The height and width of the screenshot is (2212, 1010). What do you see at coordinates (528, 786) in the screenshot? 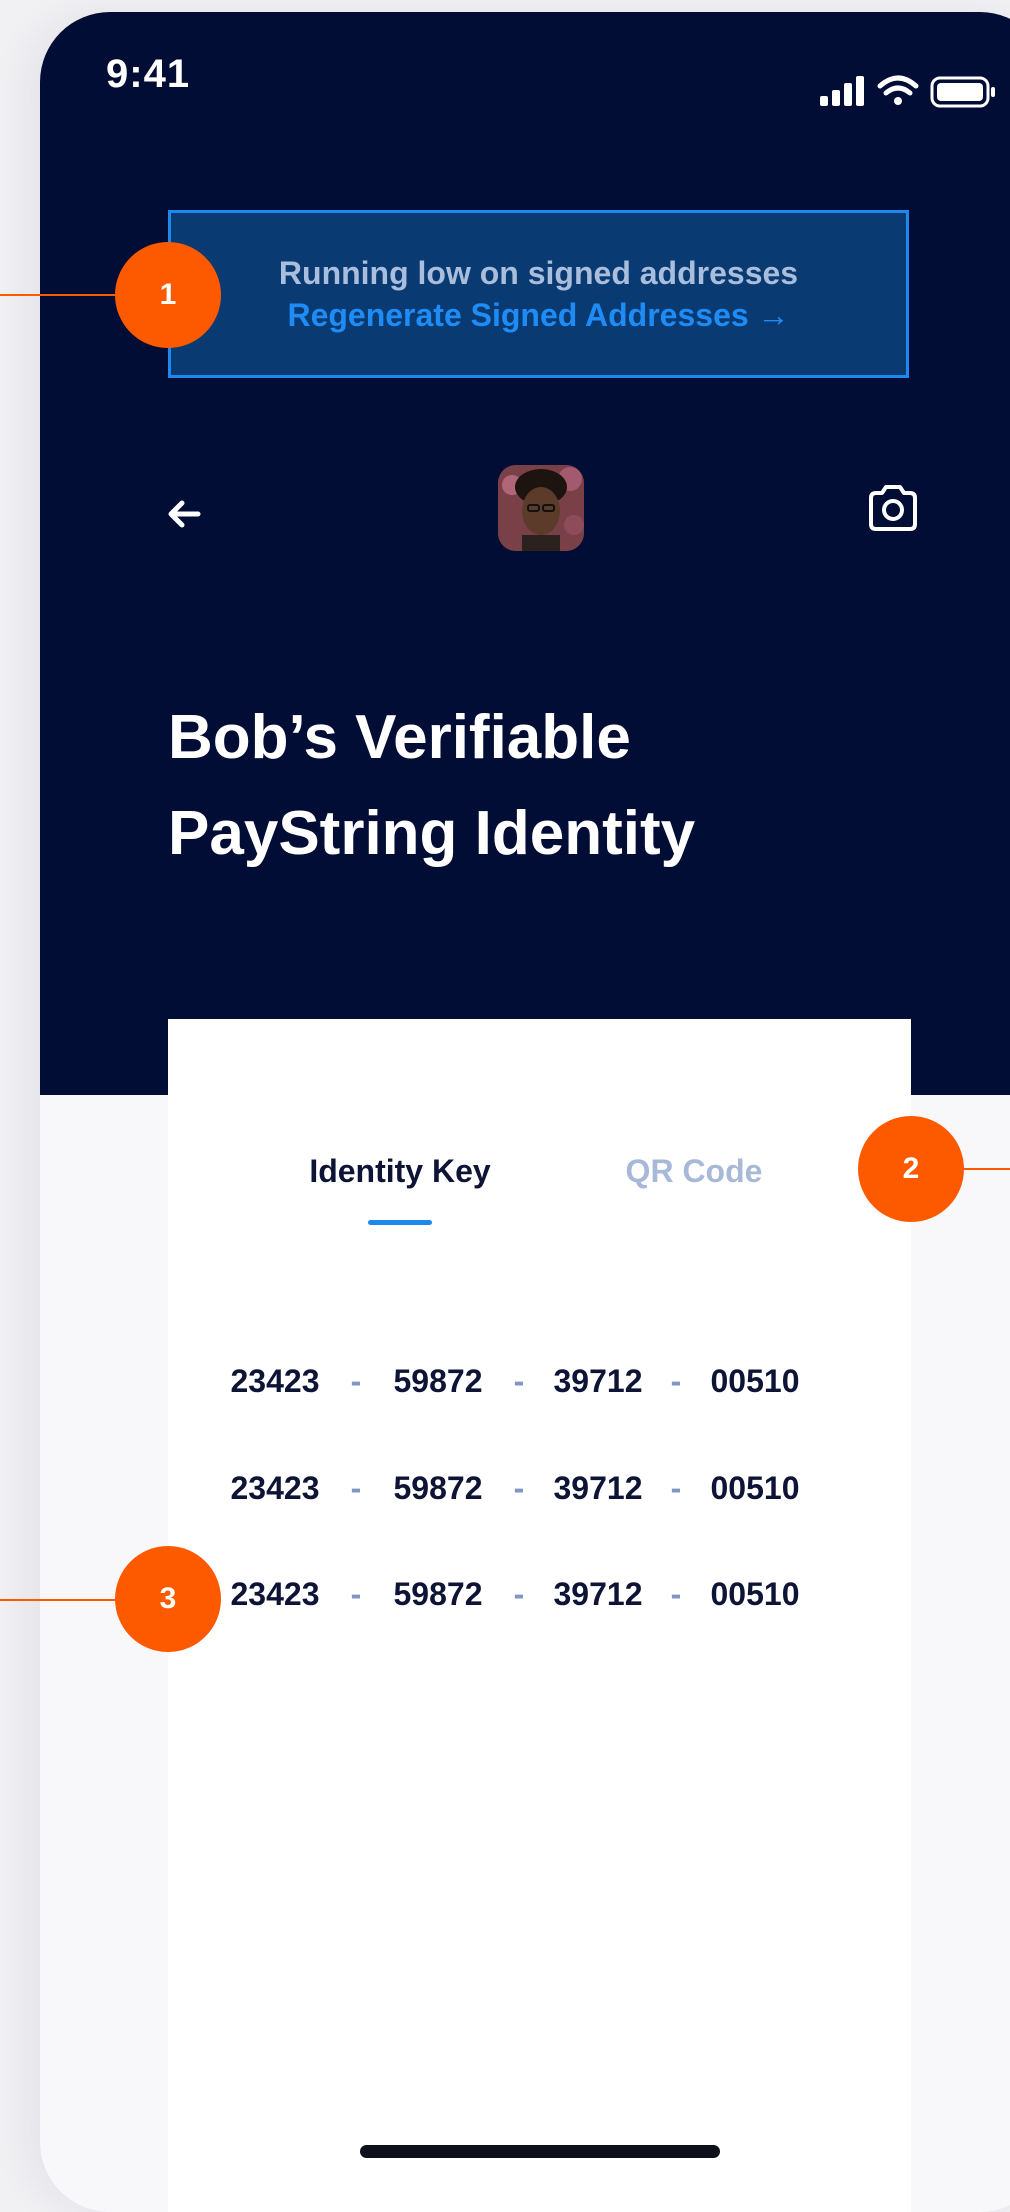
I see `page-title: Bob’s Verifiable PayString Identity` at bounding box center [528, 786].